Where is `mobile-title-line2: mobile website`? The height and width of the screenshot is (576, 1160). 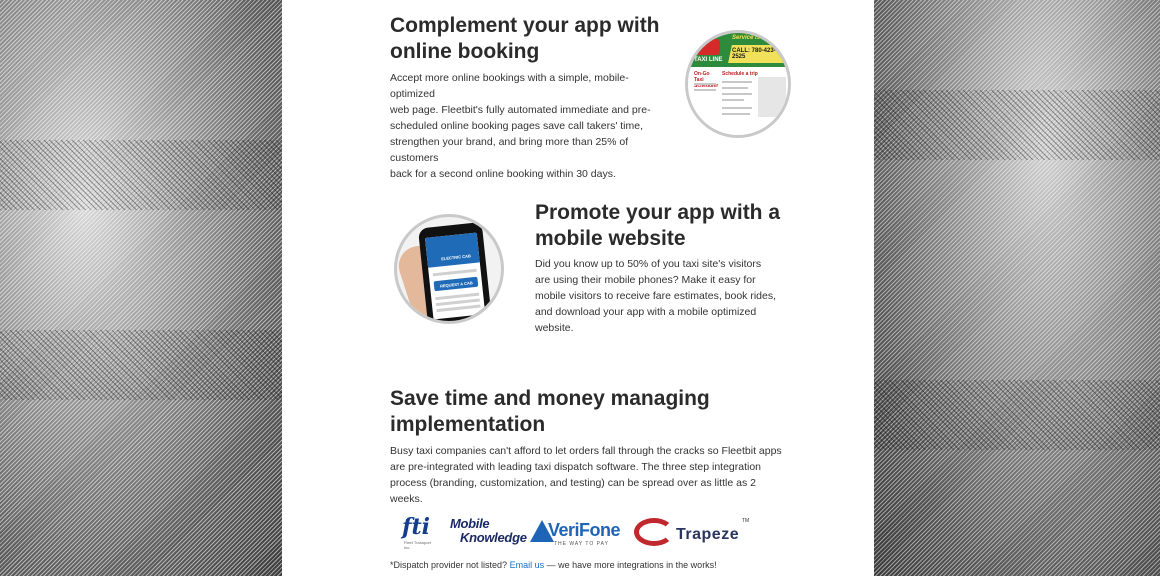 mobile-title-line2: mobile website is located at coordinates (610, 238).